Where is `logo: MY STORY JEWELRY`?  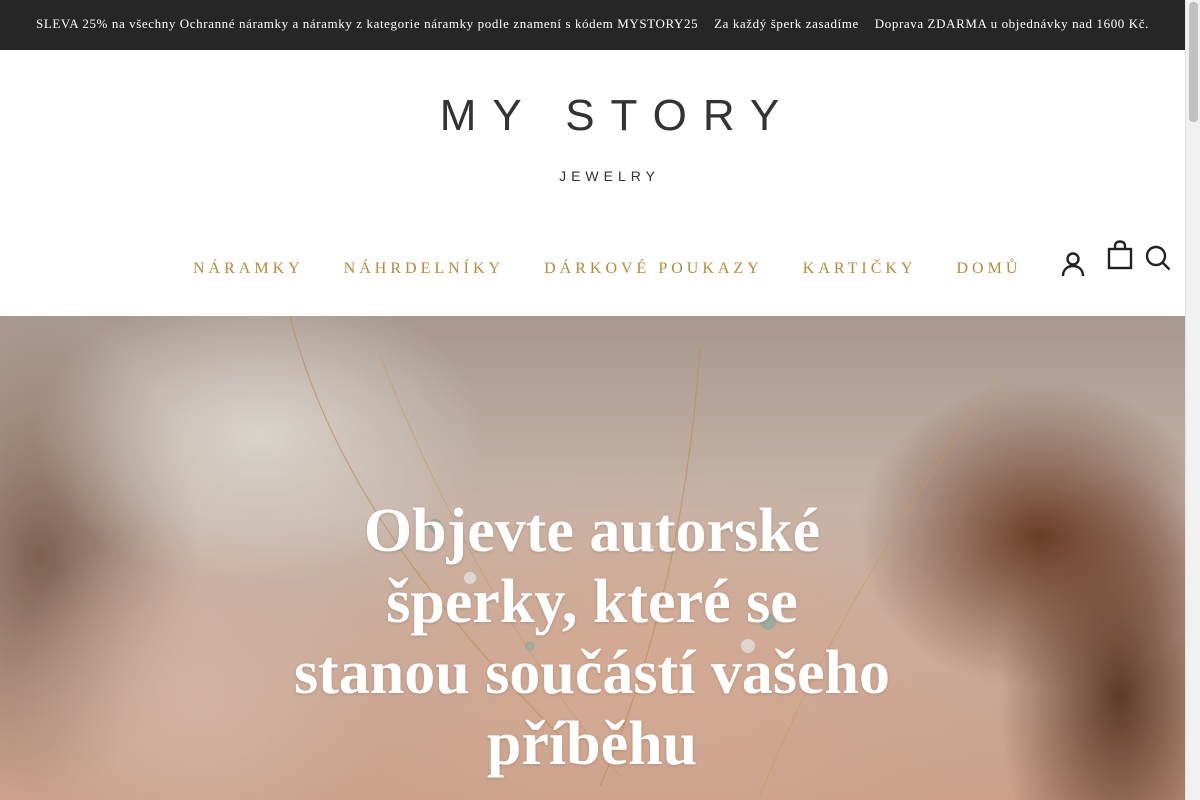
logo: MY STORY JEWELRY is located at coordinates (592, 138).